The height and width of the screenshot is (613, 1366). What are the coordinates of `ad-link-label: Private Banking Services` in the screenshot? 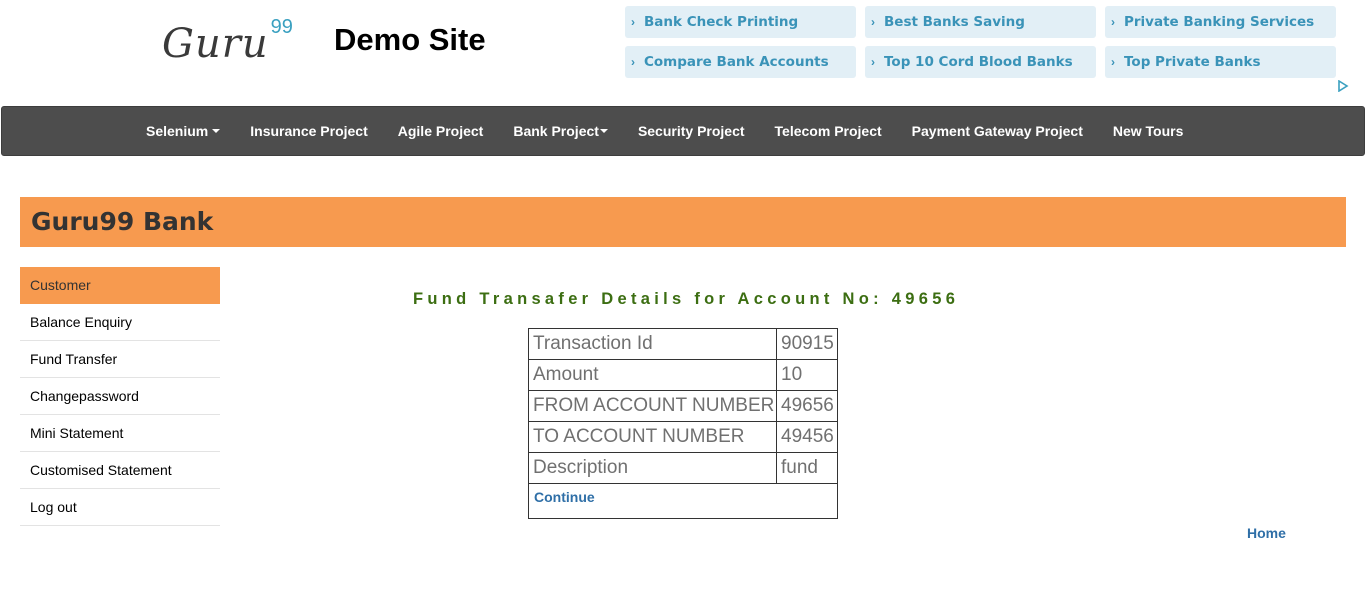 It's located at (1219, 22).